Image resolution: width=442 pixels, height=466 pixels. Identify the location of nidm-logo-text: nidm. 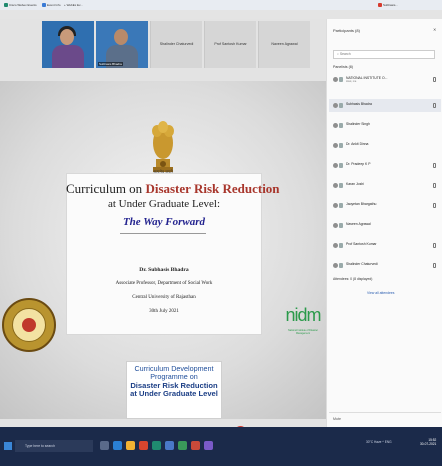
(303, 315).